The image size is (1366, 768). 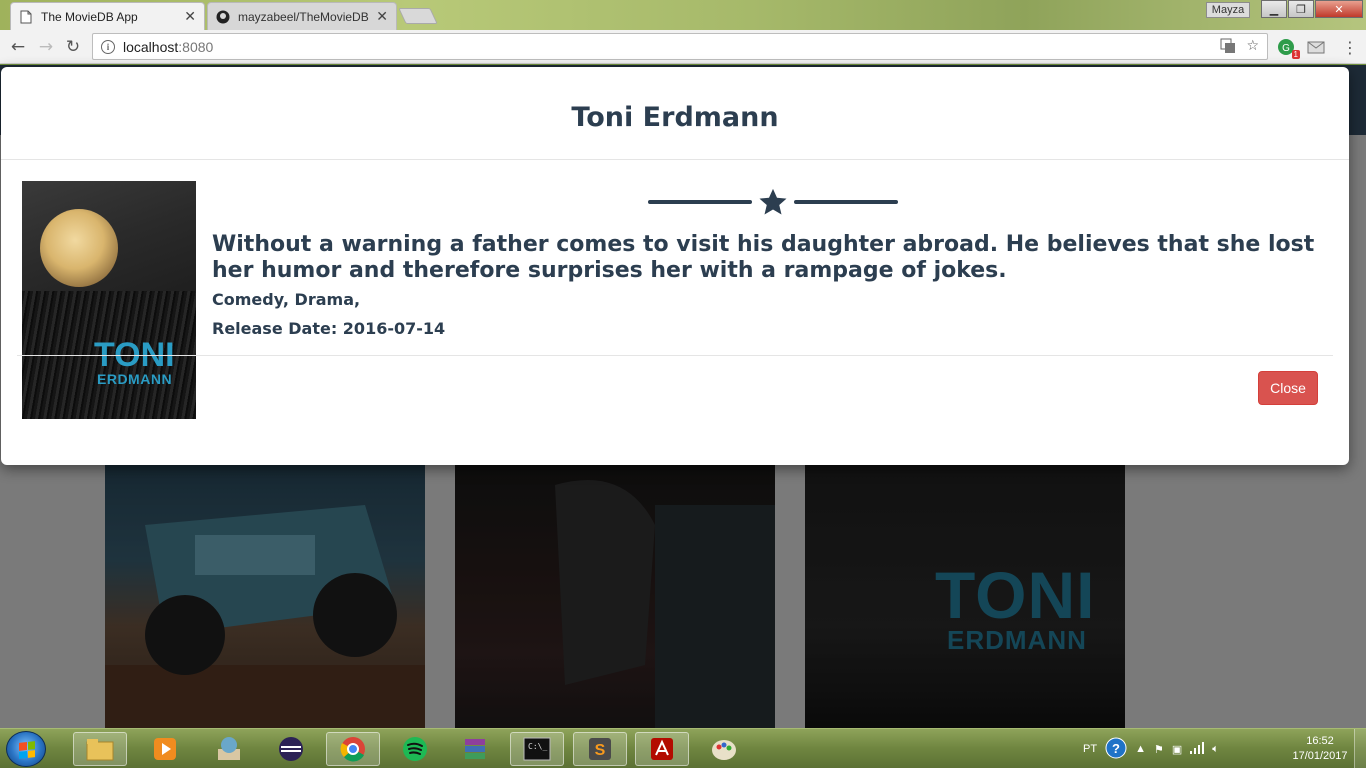 I want to click on clock-time: 16:52, so click(x=1320, y=741).